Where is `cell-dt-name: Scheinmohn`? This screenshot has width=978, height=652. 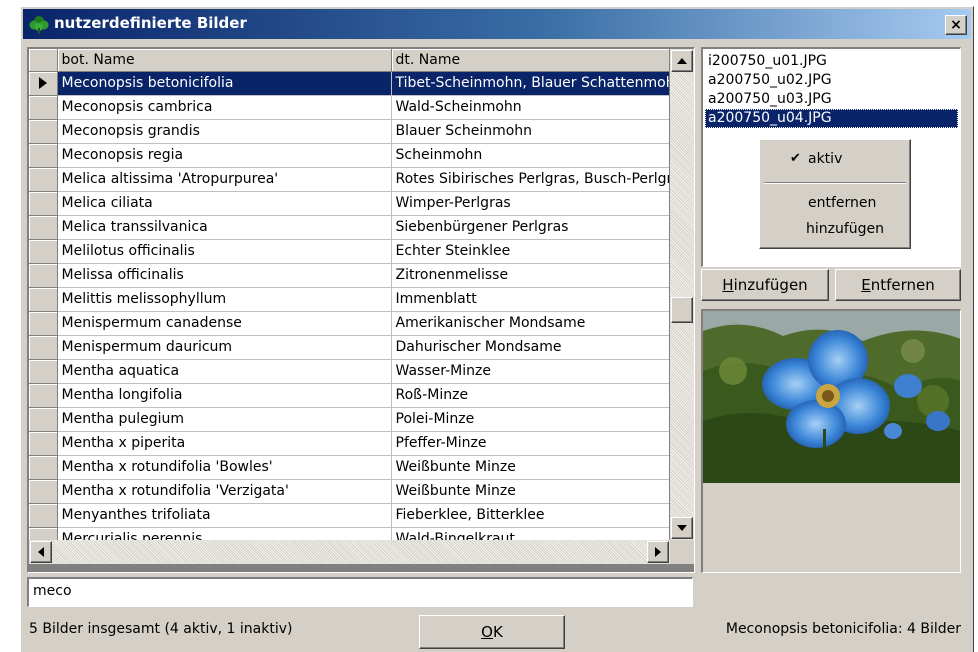 cell-dt-name: Scheinmohn is located at coordinates (530, 155).